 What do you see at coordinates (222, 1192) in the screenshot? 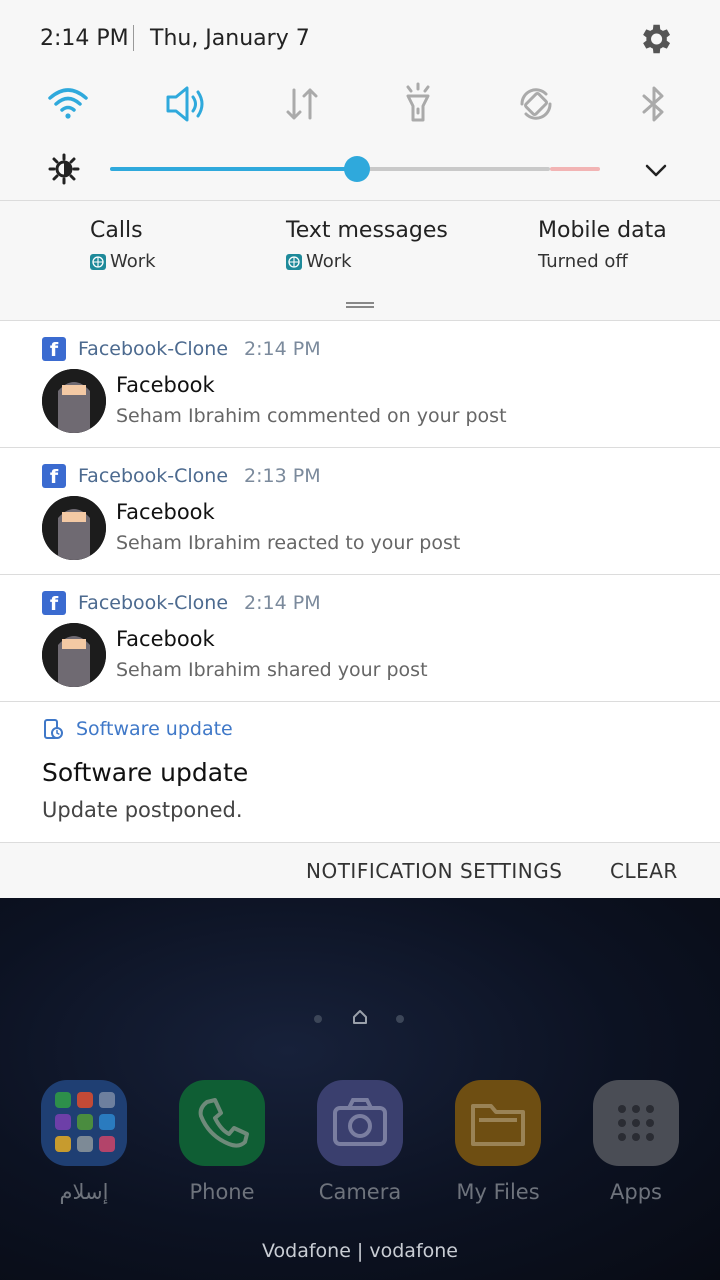
I see `dock-label: Phone` at bounding box center [222, 1192].